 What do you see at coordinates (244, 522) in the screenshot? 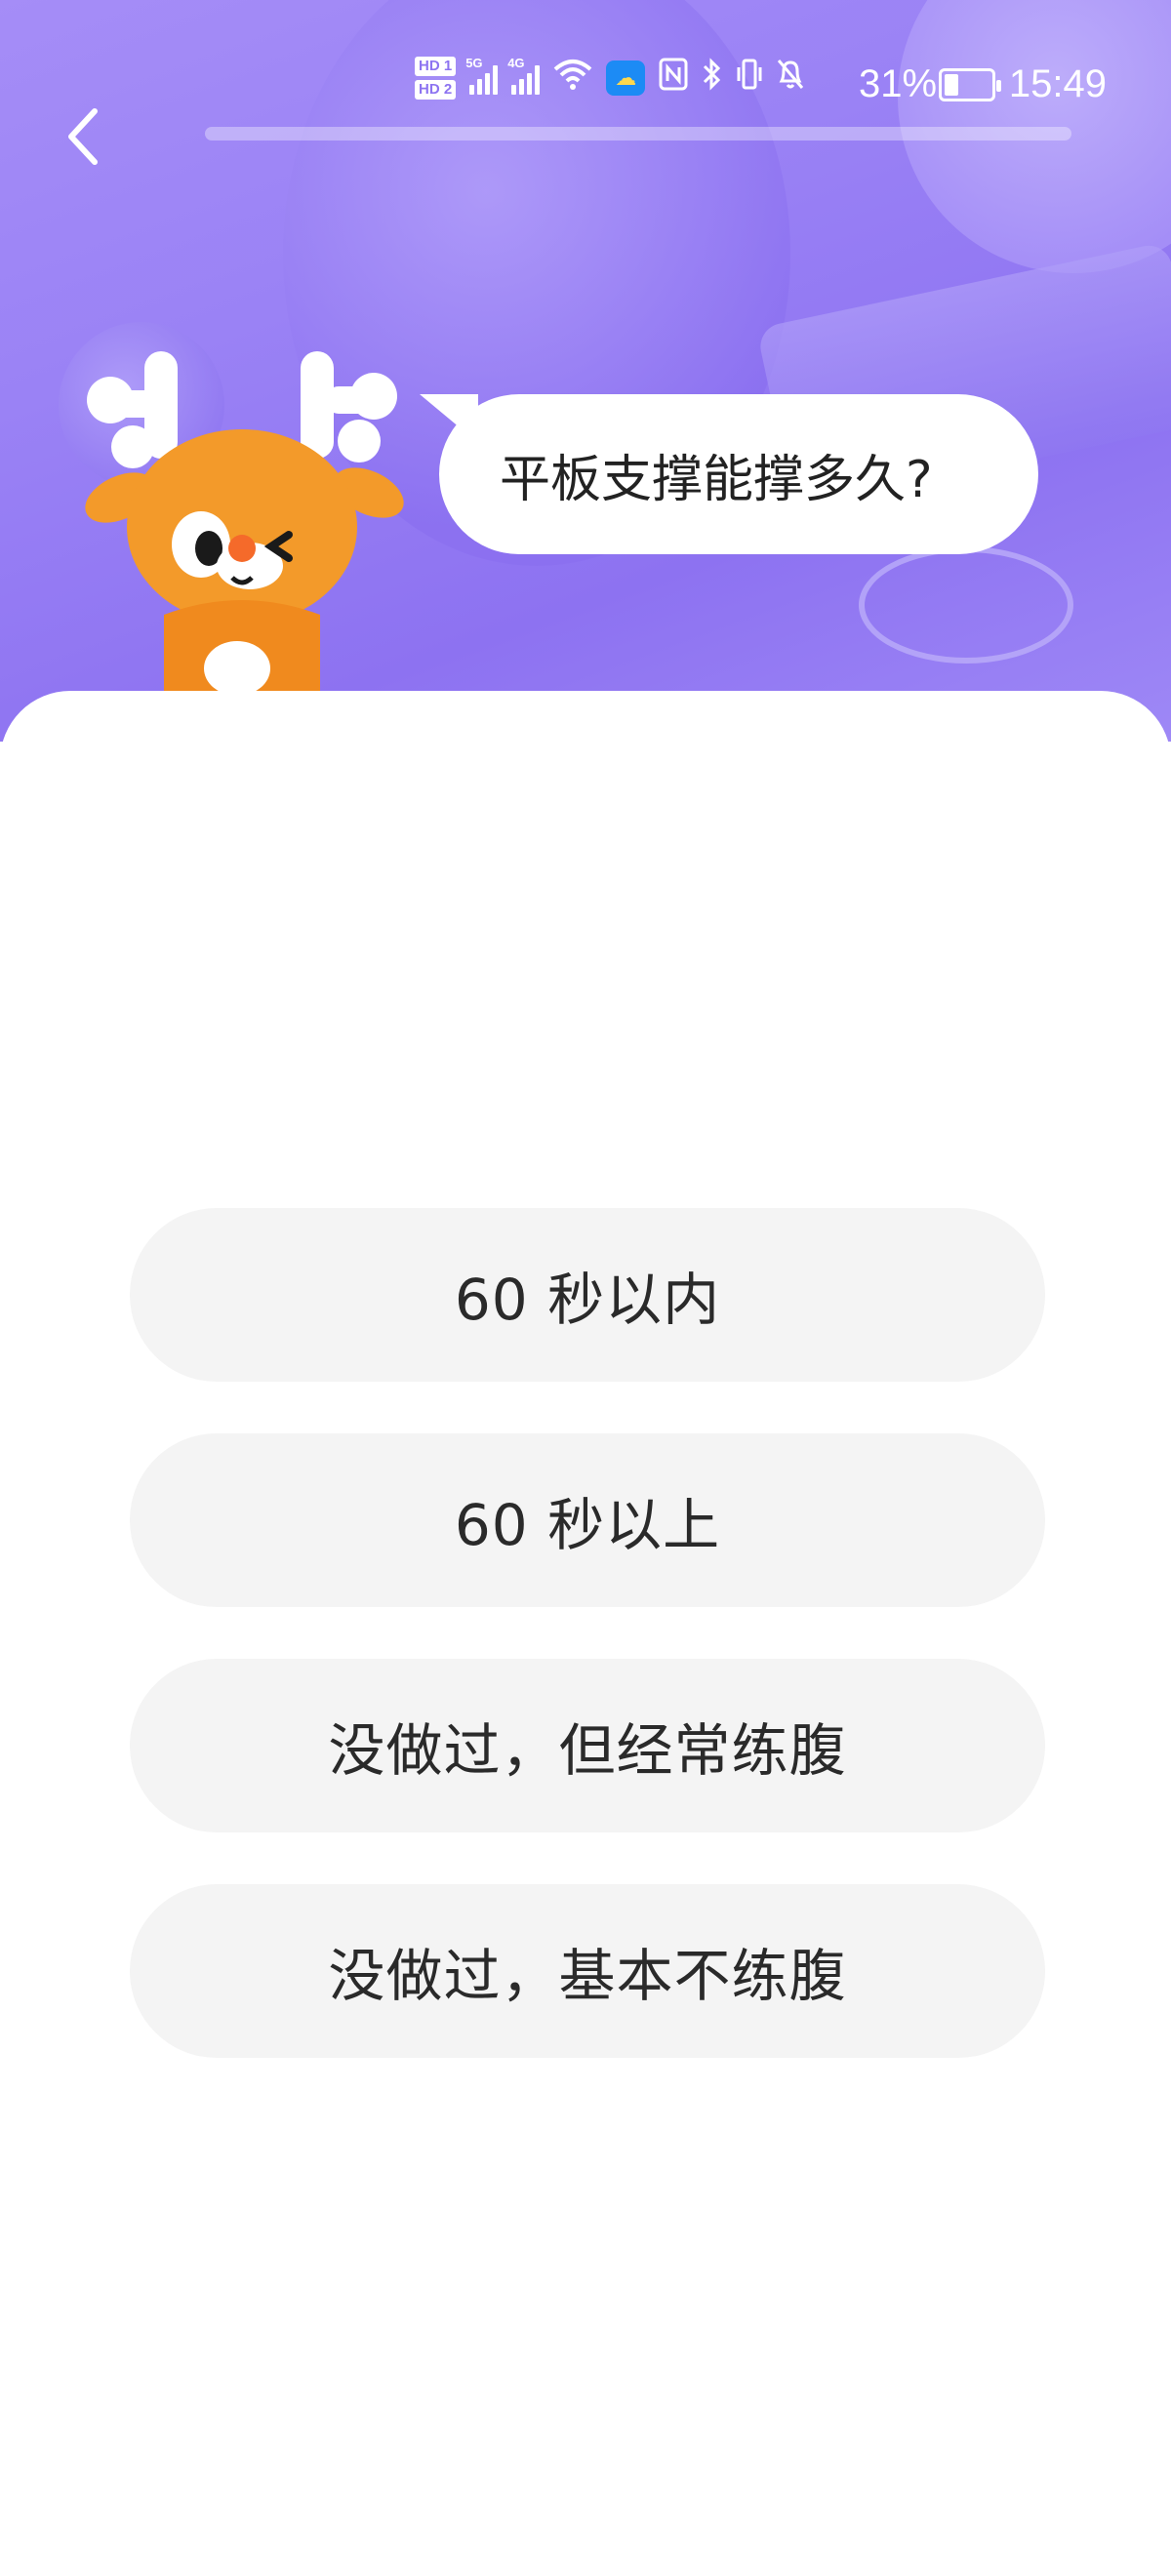
I see `deer-mascot-icon` at bounding box center [244, 522].